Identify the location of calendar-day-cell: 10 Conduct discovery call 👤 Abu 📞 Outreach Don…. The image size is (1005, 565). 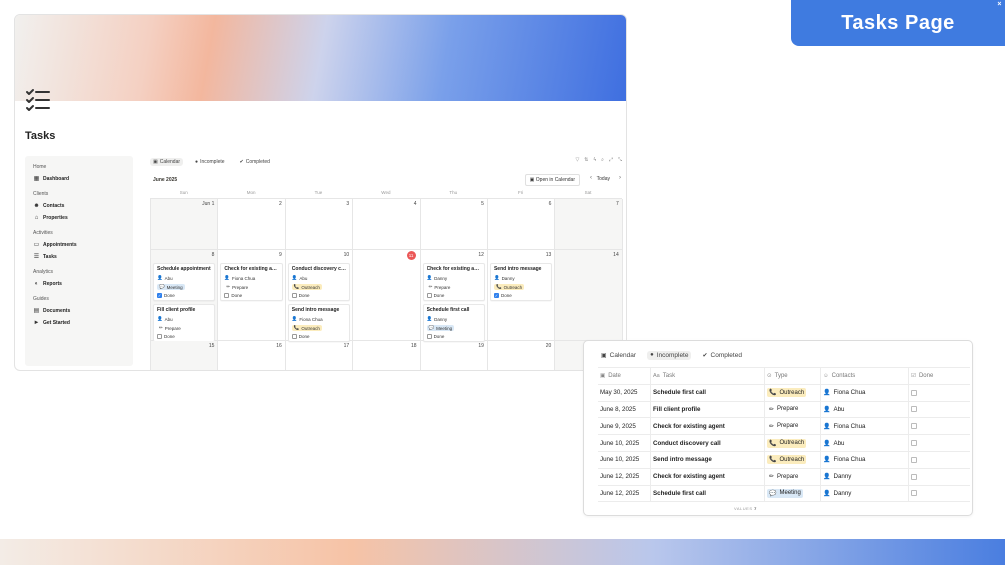
(319, 296).